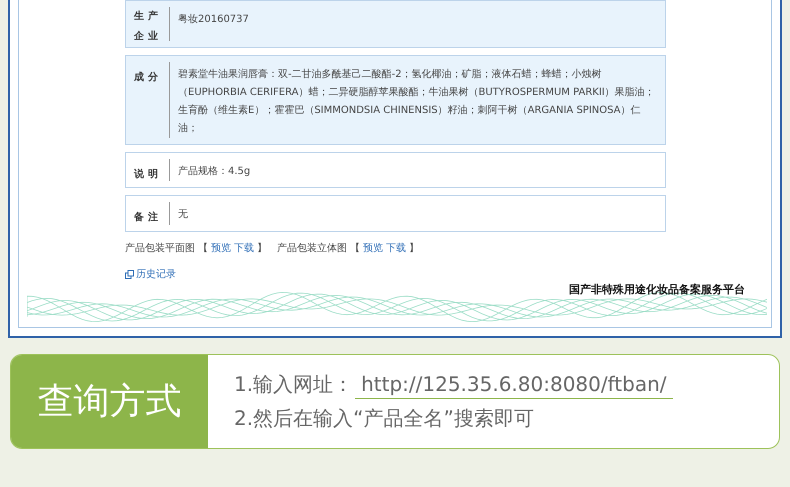 This screenshot has height=487, width=790. Describe the element at coordinates (160, 248) in the screenshot. I see `image-label: 产品包装平面图` at that location.